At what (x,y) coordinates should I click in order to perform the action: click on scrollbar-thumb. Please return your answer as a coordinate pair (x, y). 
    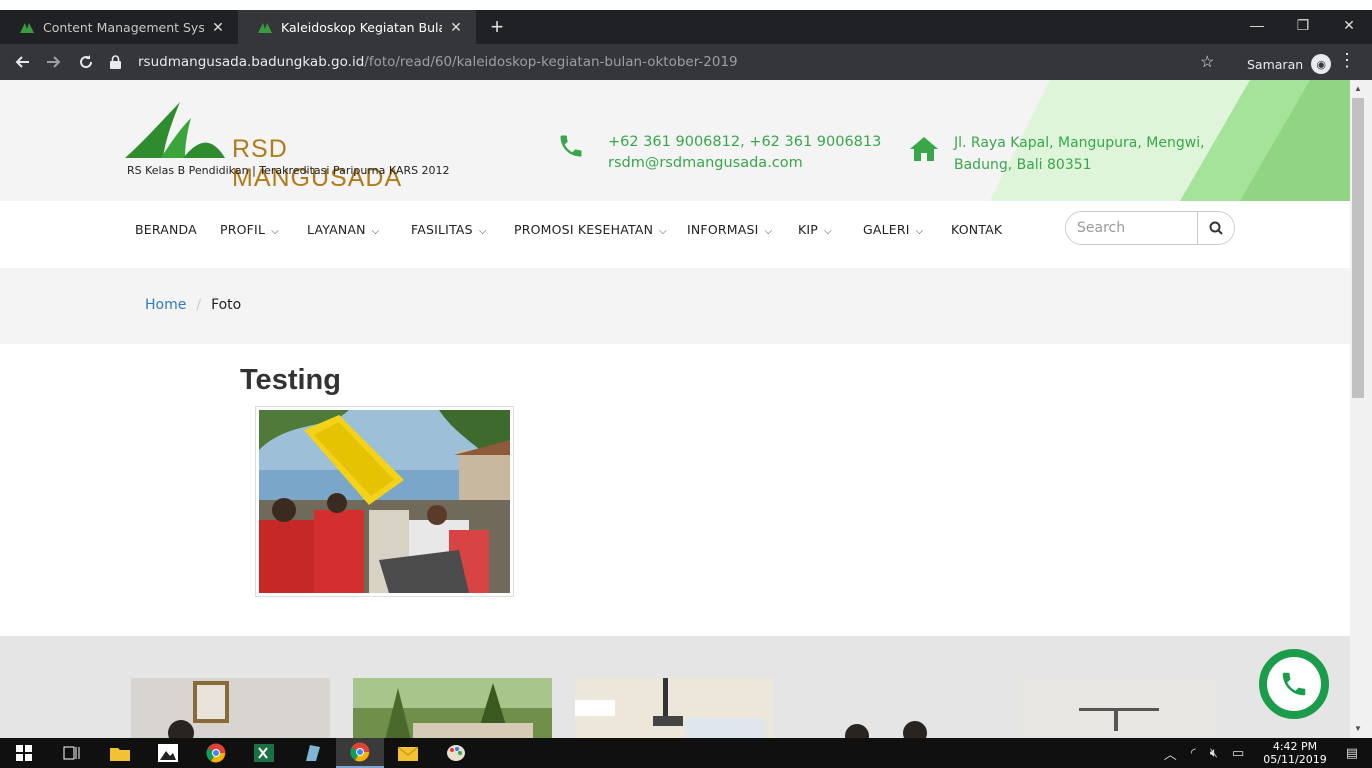
    Looking at the image, I should click on (1358, 248).